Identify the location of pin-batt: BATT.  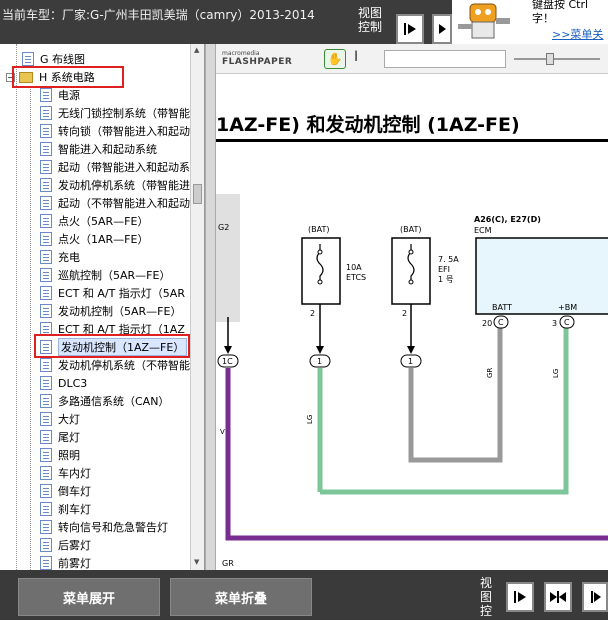
(502, 307).